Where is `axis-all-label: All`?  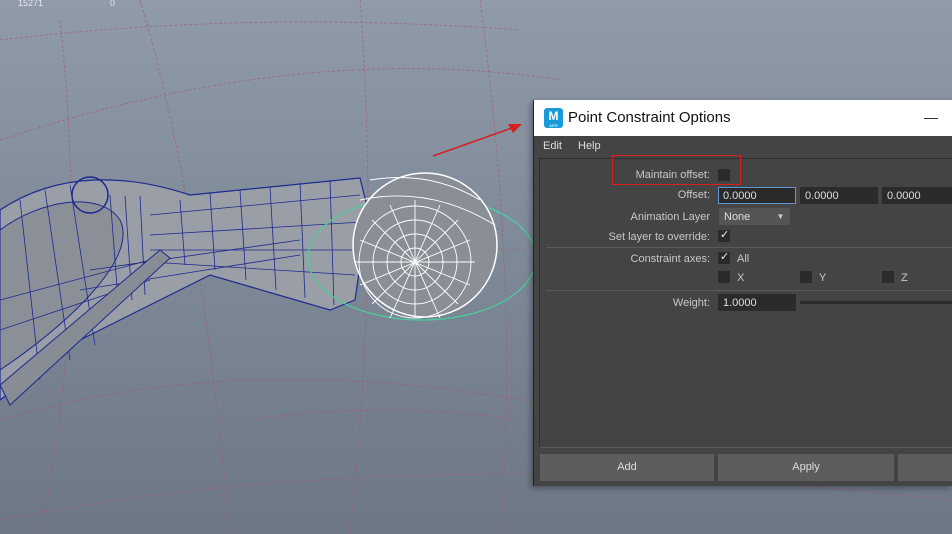 axis-all-label: All is located at coordinates (743, 259).